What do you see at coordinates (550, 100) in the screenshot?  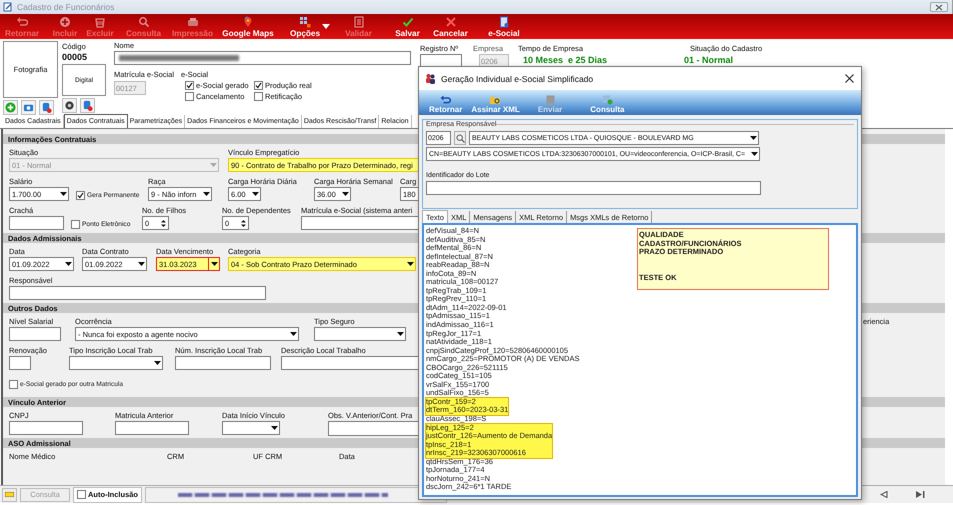 I see `square-icon` at bounding box center [550, 100].